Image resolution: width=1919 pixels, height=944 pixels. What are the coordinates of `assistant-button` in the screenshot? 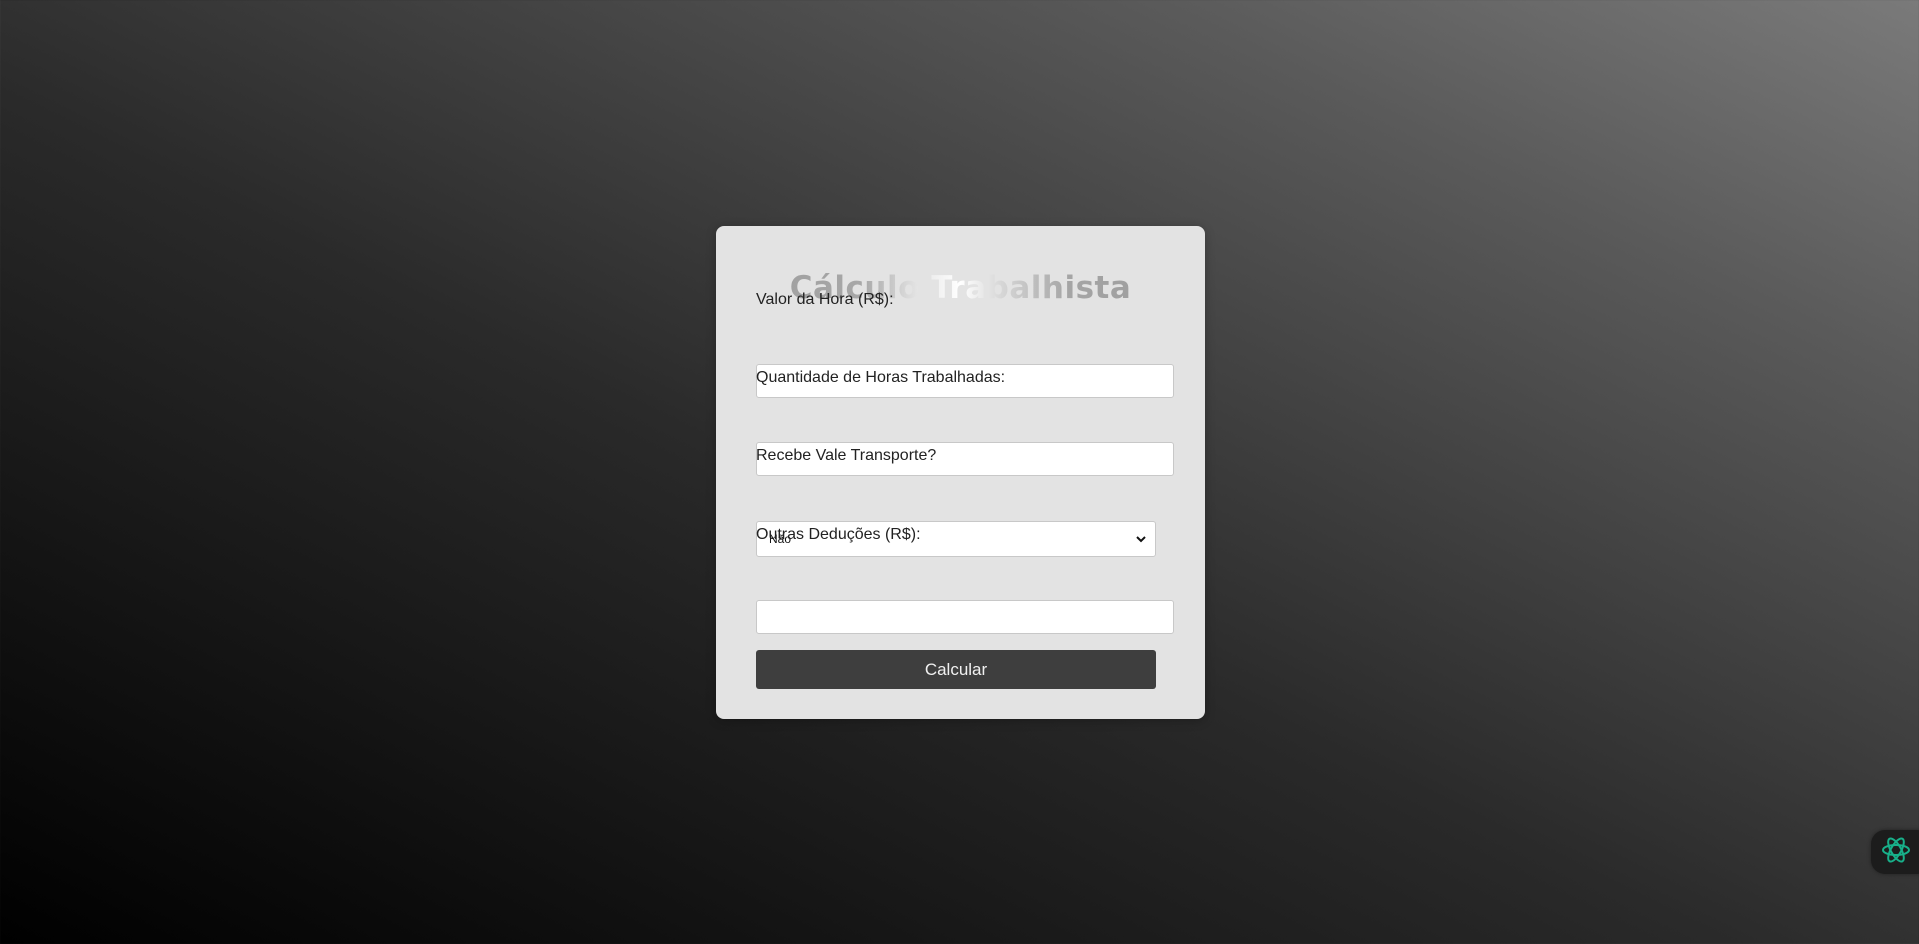 It's located at (1895, 852).